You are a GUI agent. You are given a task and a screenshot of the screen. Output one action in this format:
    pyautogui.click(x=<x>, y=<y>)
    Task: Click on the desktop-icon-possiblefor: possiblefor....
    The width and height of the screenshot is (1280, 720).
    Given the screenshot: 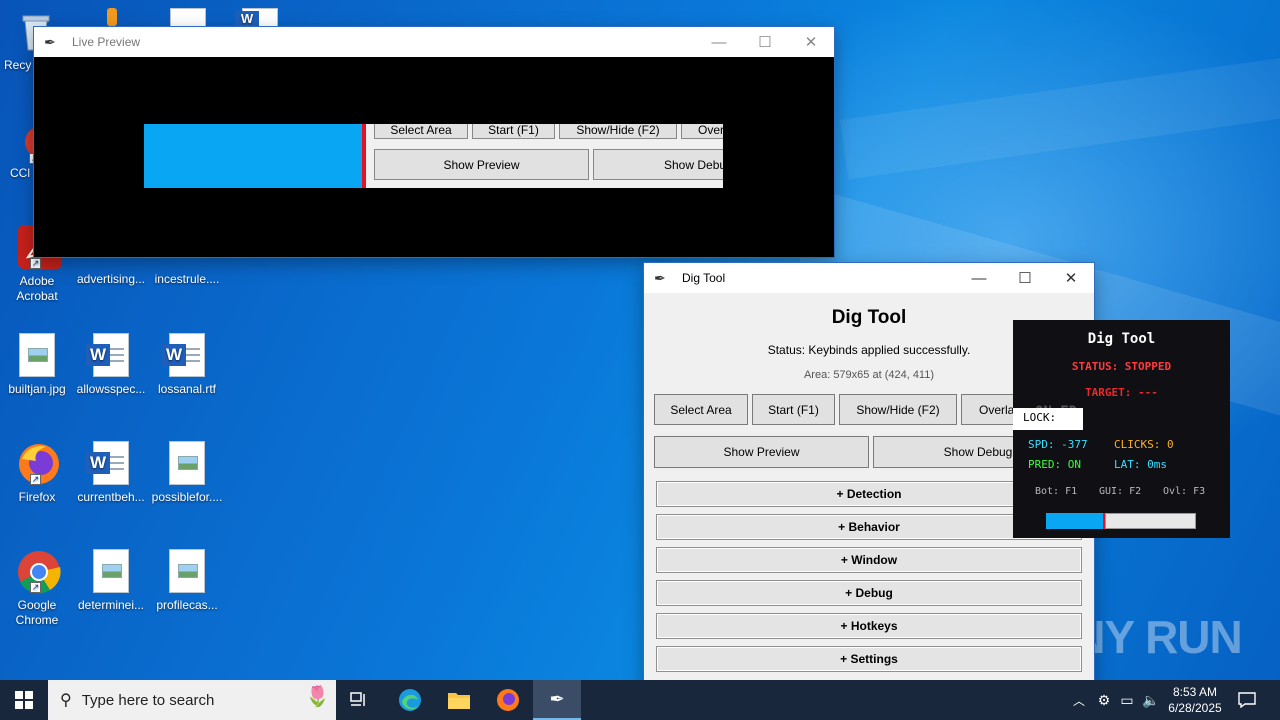 What is the action you would take?
    pyautogui.click(x=187, y=473)
    